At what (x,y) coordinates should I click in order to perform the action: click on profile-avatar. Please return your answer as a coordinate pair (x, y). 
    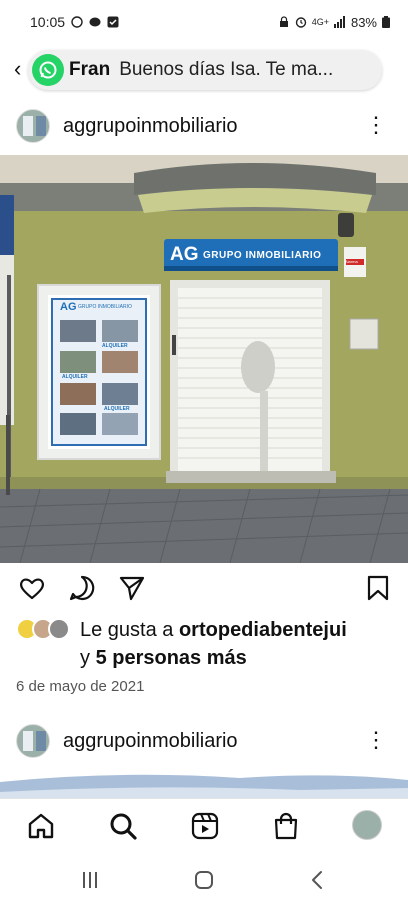
    Looking at the image, I should click on (367, 825).